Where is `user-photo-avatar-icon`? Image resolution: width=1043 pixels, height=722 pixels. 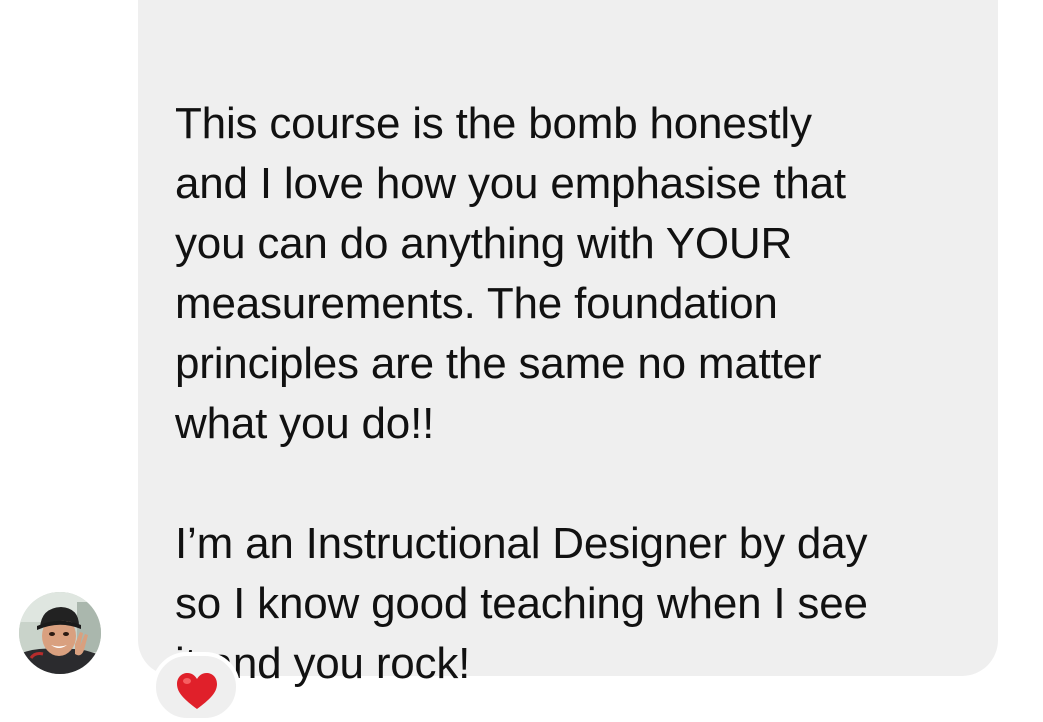 user-photo-avatar-icon is located at coordinates (60, 633).